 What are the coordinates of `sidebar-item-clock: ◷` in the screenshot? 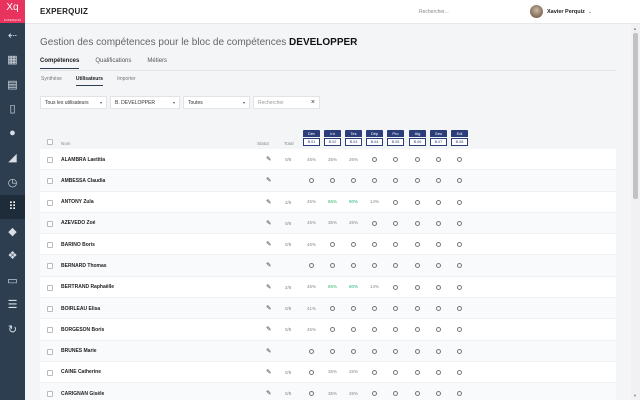 It's located at (12, 182).